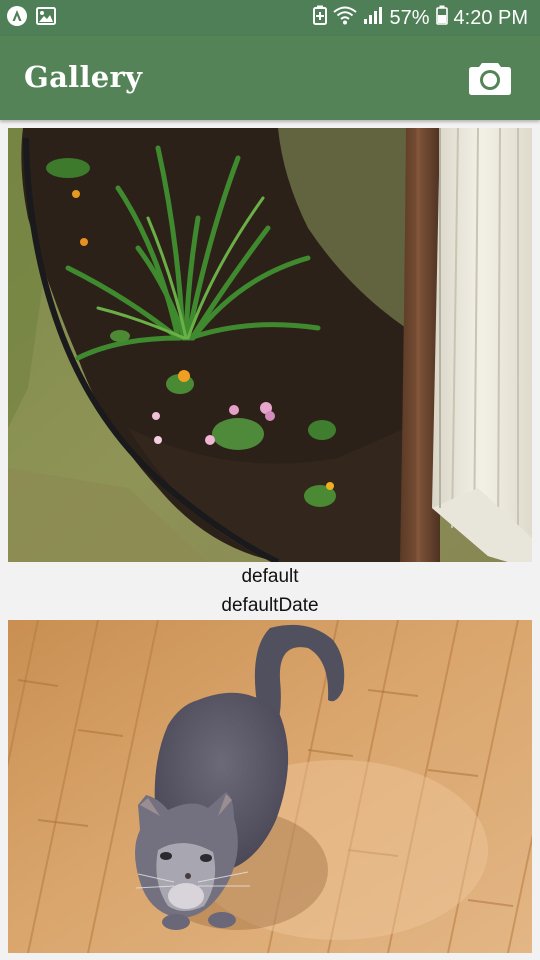  I want to click on signal-icon, so click(373, 18).